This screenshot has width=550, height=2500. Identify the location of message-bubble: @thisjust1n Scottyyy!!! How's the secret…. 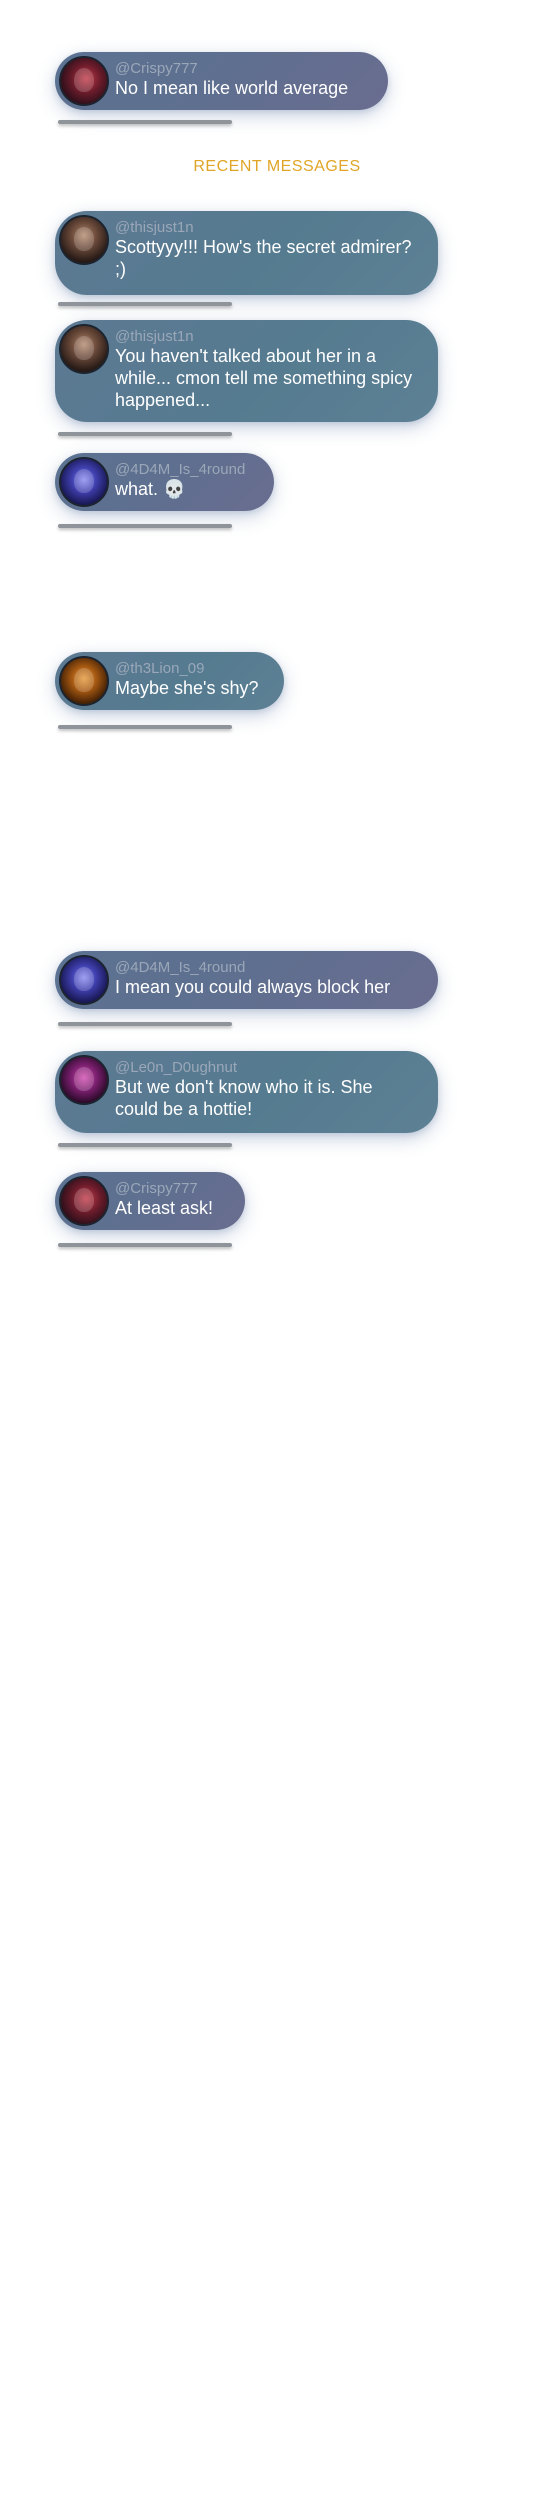
(246, 253).